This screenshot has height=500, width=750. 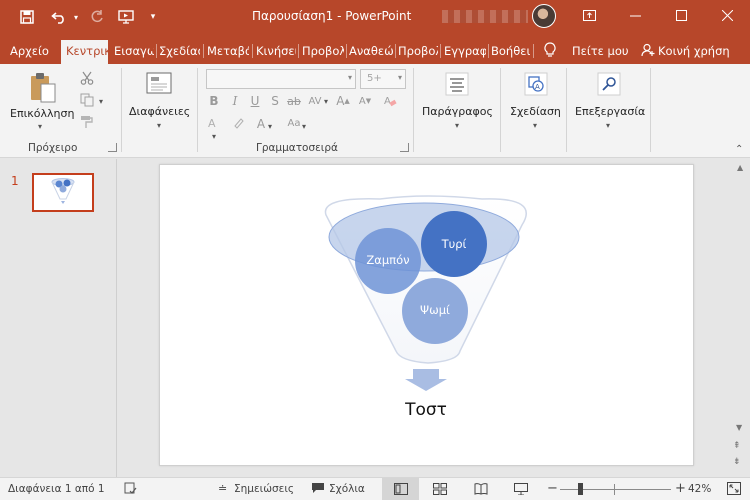 I want to click on tab-view: Προβολή, so click(x=418, y=52).